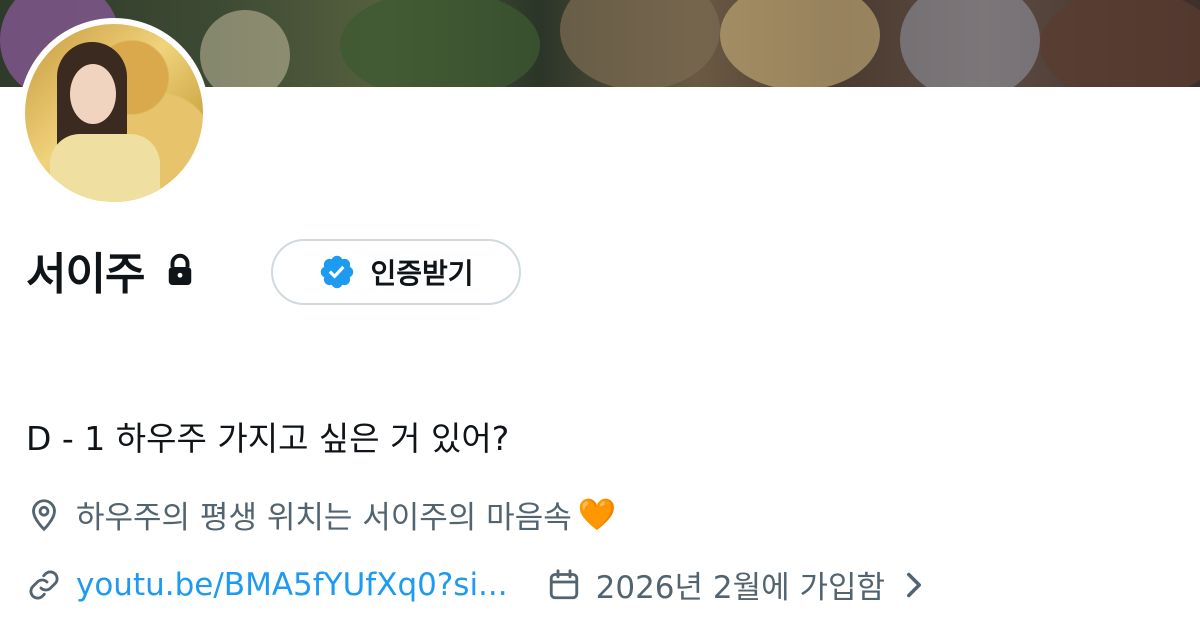  I want to click on link-icon, so click(44, 584).